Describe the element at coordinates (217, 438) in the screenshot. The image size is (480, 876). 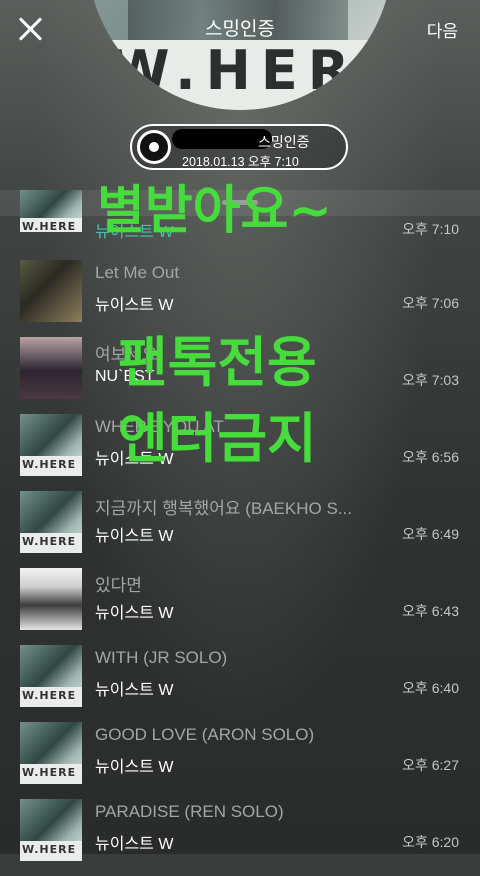
I see `overlay-text-line3: 엔터금지` at that location.